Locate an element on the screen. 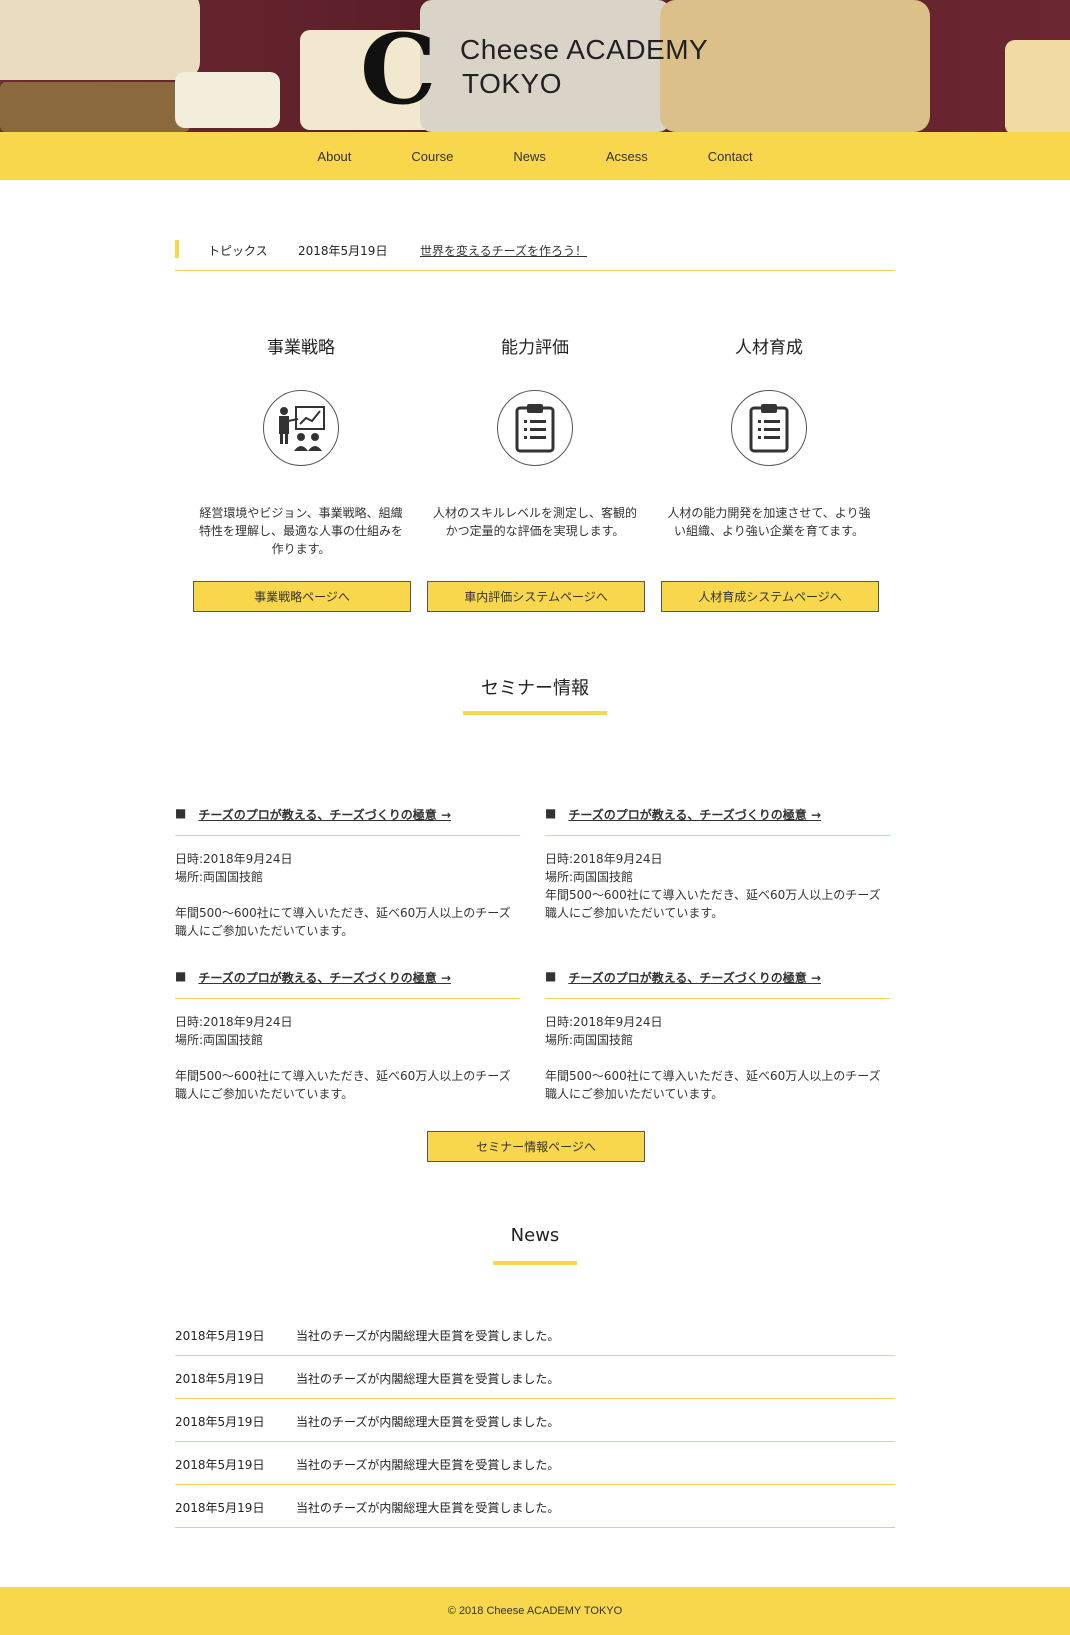 The width and height of the screenshot is (1070, 1635). feature-title: 人材育成 is located at coordinates (769, 348).